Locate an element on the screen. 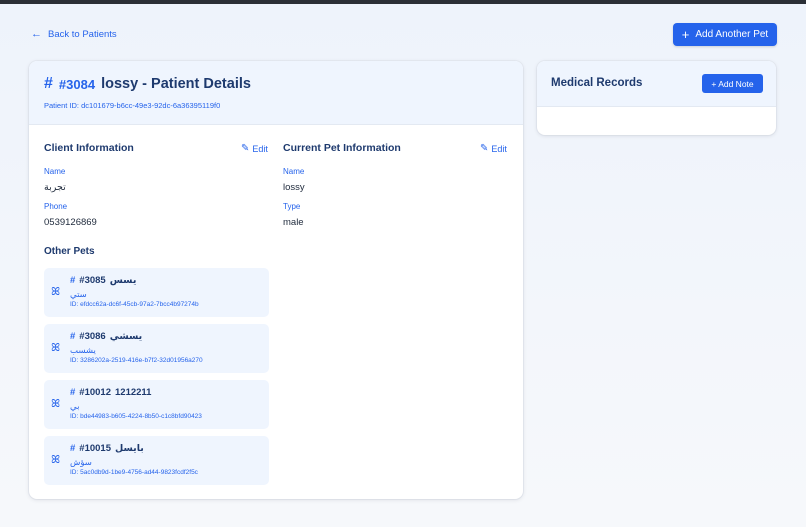  other-pets-title: Other Pets is located at coordinates (69, 251).